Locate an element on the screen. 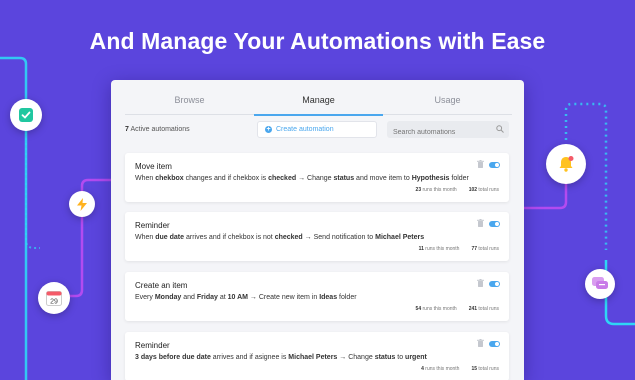 This screenshot has height=380, width=635. tab-usage: Usage is located at coordinates (447, 103).